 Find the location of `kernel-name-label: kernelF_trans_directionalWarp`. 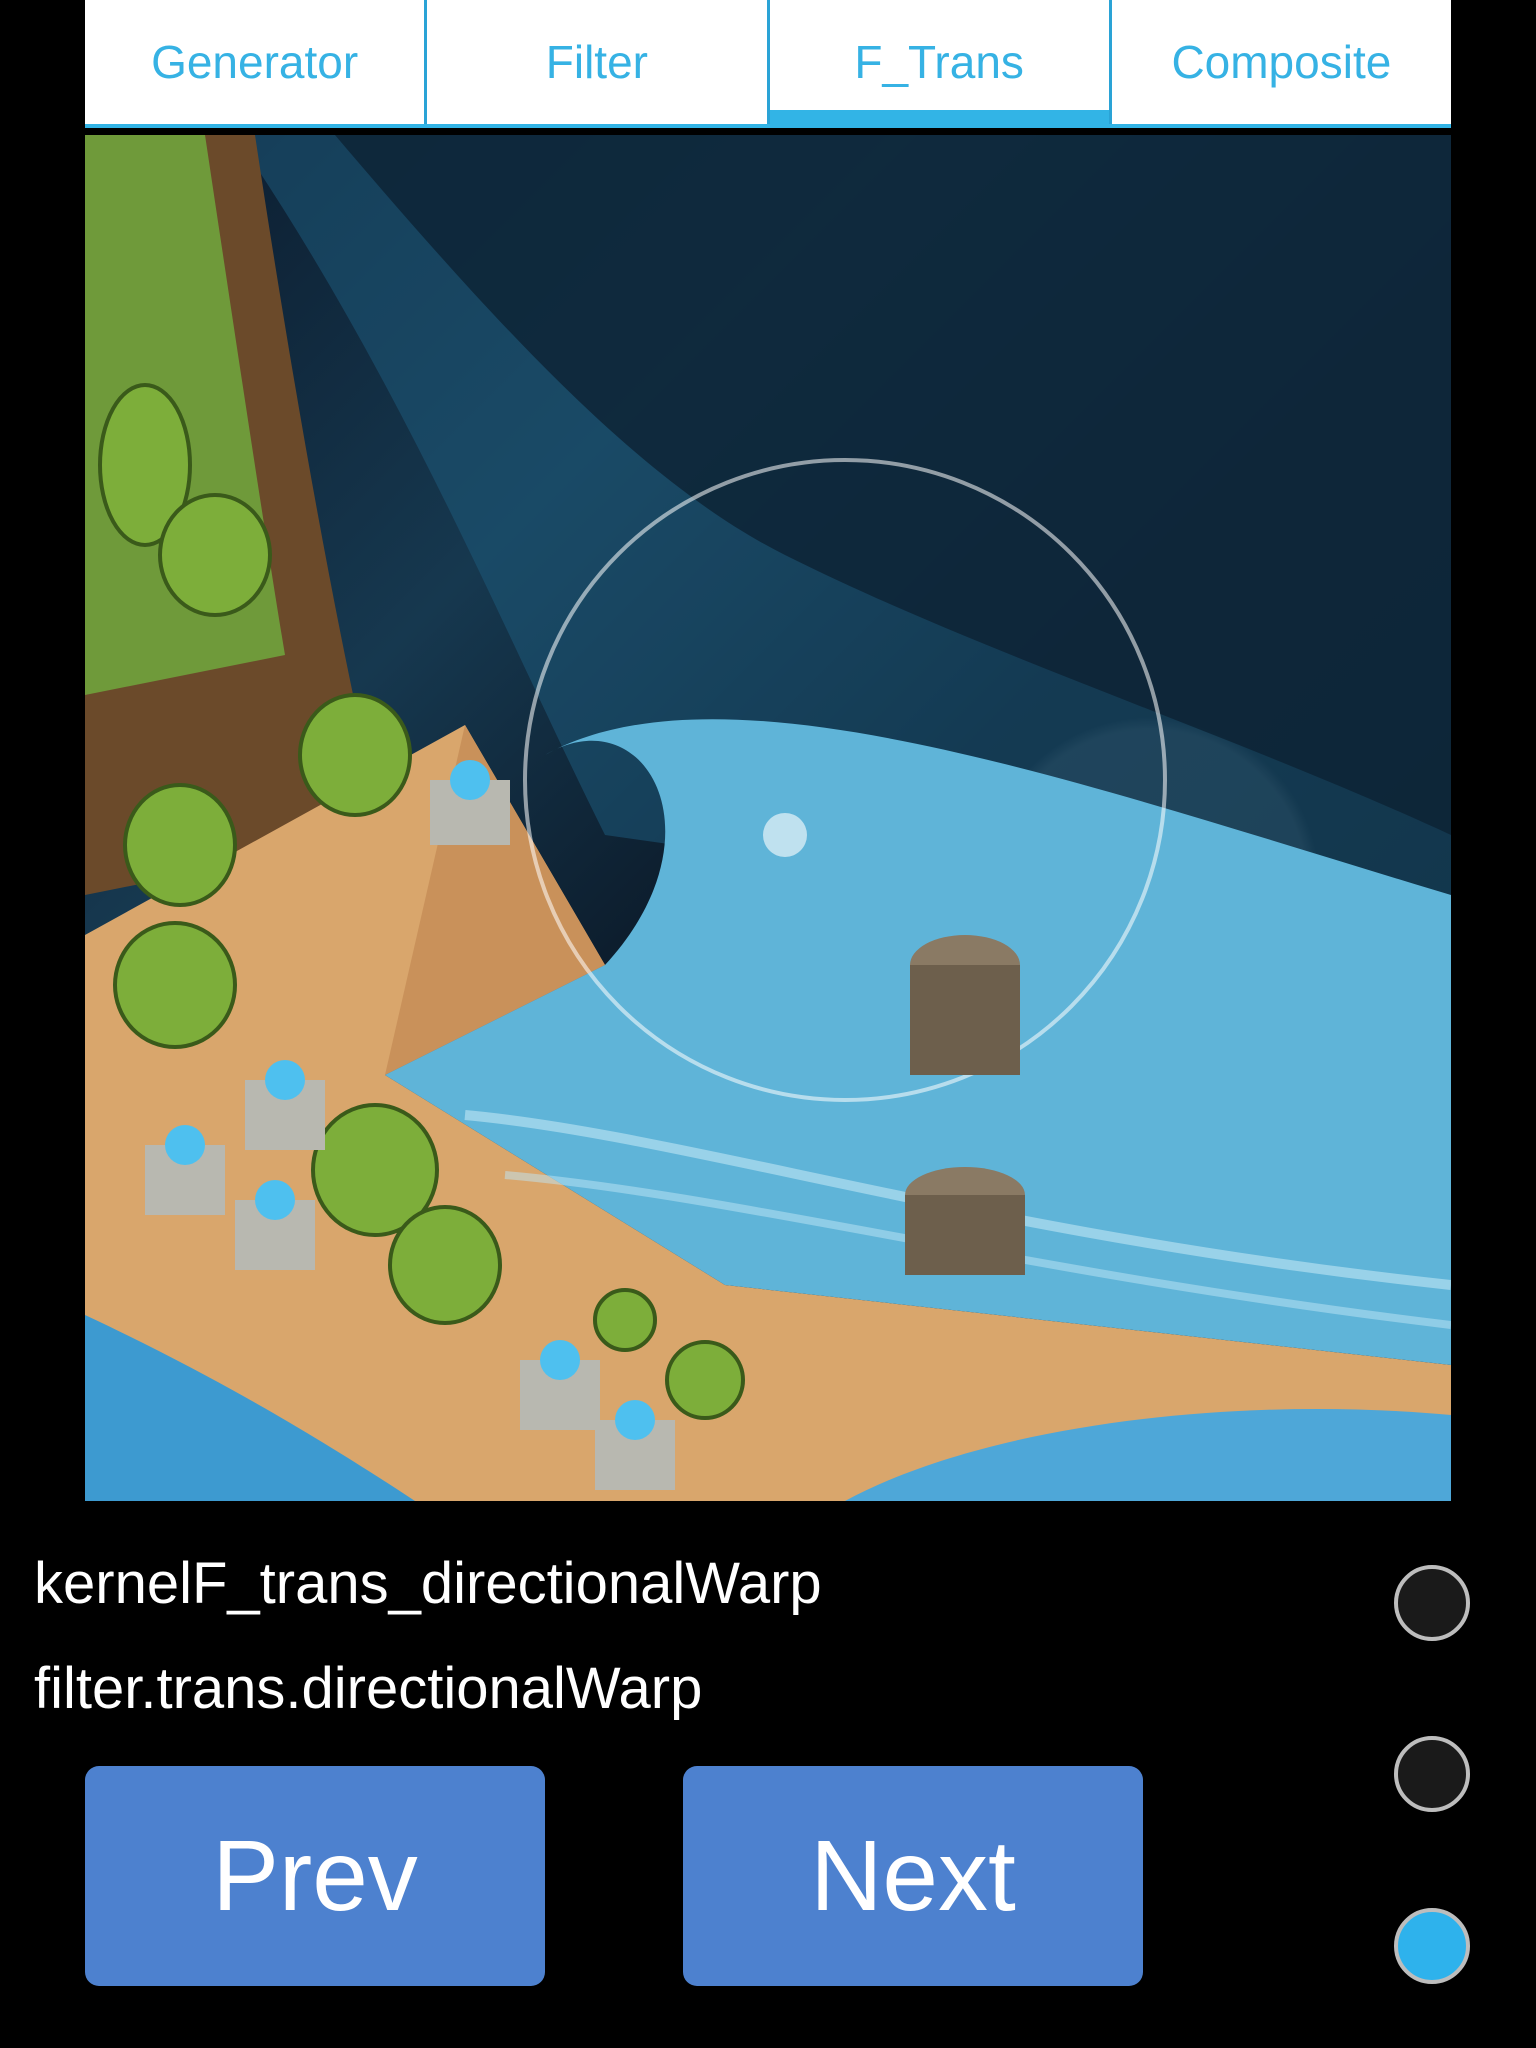

kernel-name-label: kernelF_trans_directionalWarp is located at coordinates (428, 1583).